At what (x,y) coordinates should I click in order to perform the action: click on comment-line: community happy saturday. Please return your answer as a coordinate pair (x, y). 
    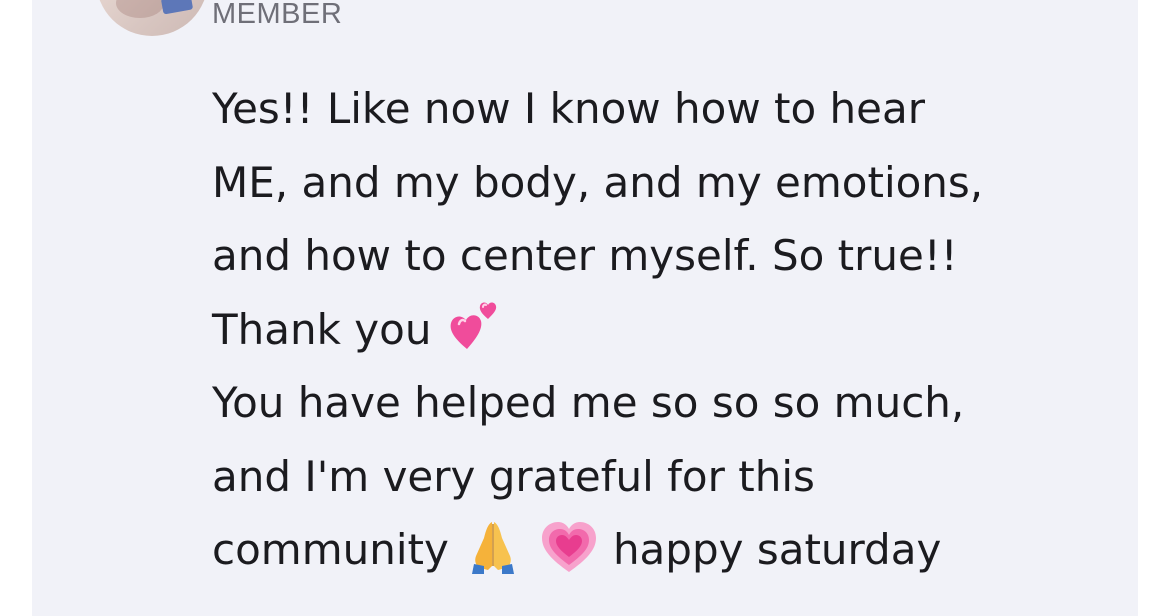
    Looking at the image, I should click on (662, 550).